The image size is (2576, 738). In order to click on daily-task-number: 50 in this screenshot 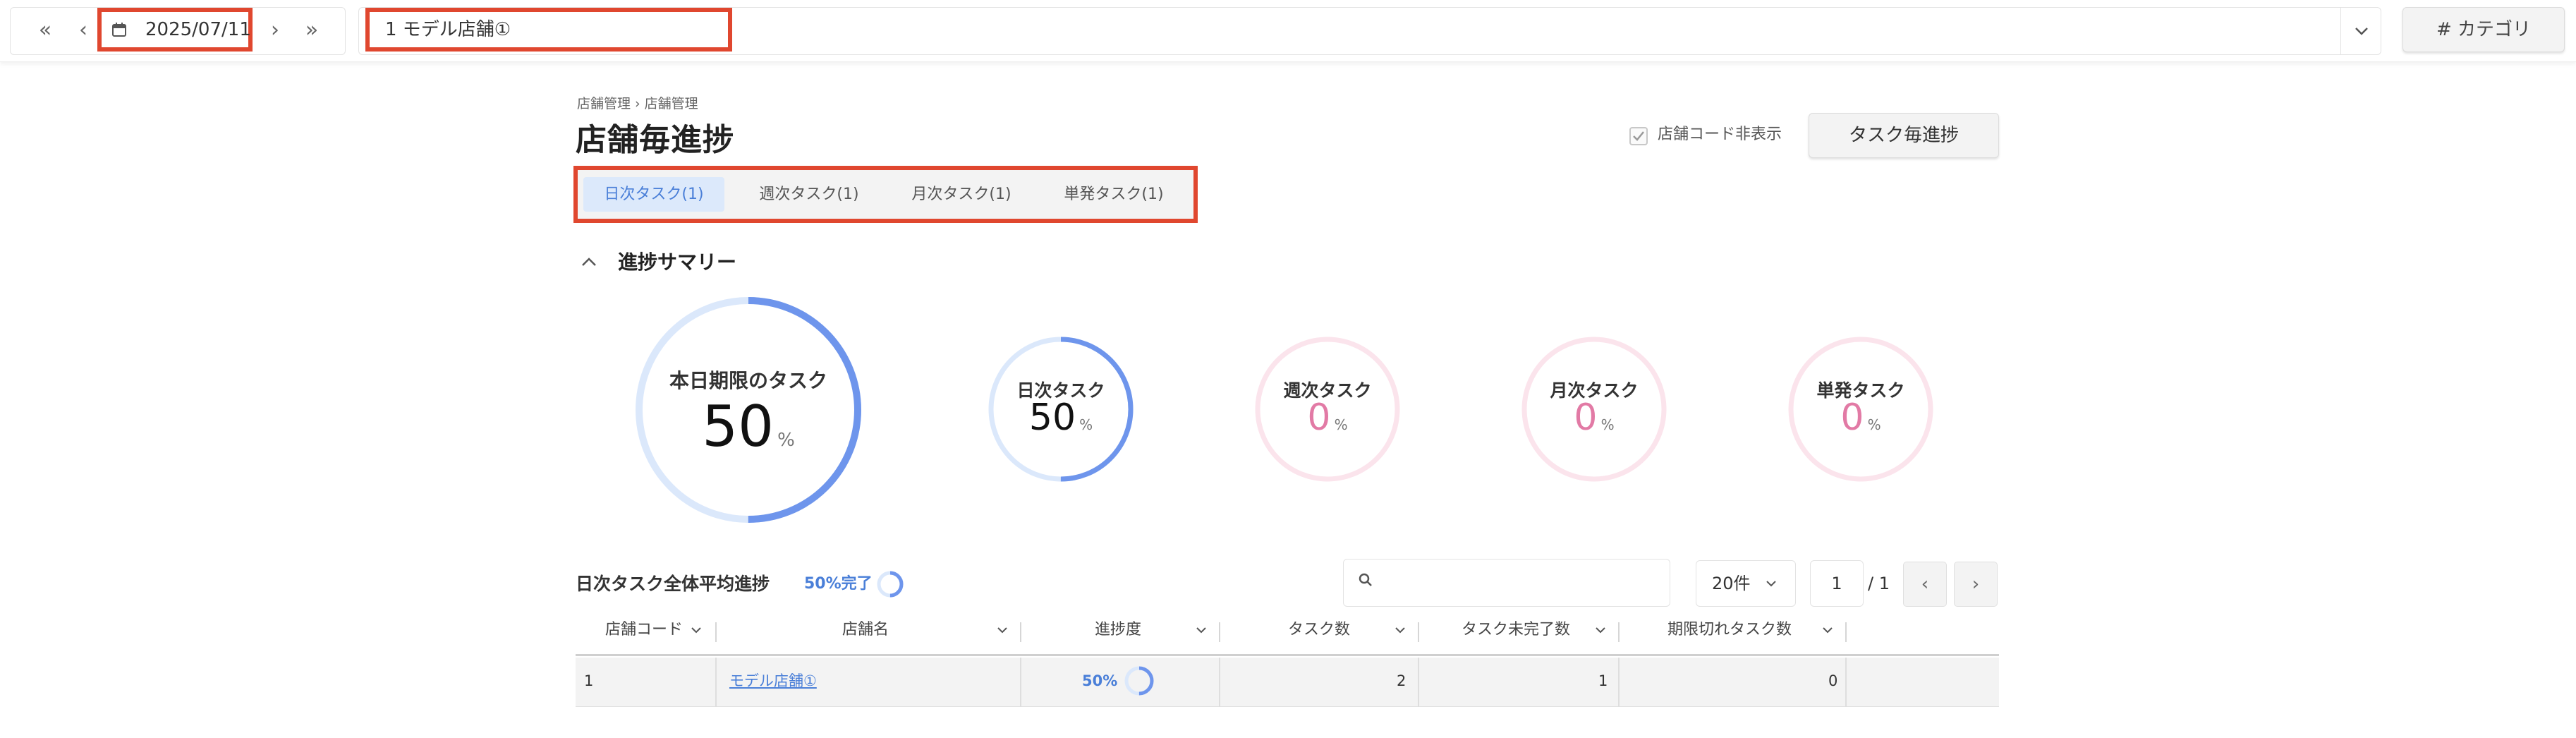, I will do `click(1052, 418)`.